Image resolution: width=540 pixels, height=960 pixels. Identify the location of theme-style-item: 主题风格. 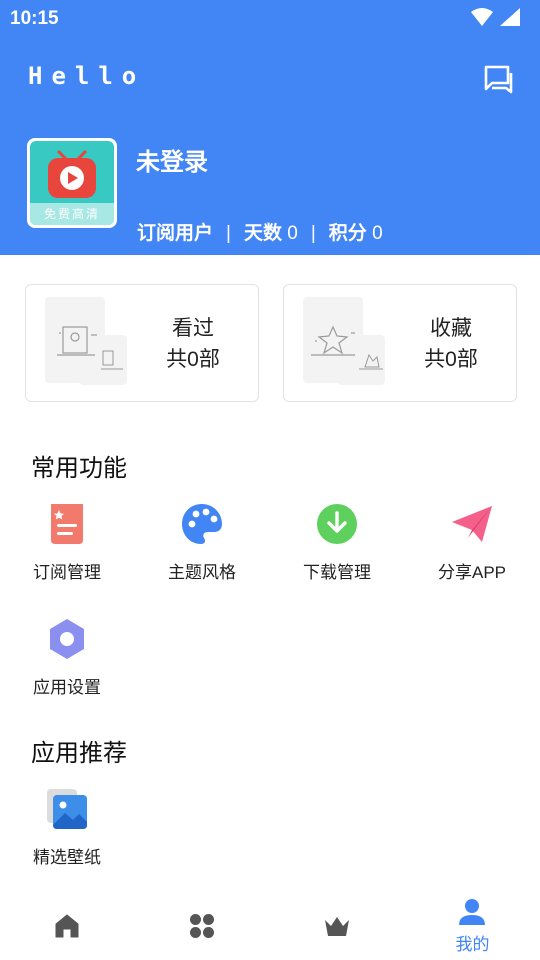
(202, 542).